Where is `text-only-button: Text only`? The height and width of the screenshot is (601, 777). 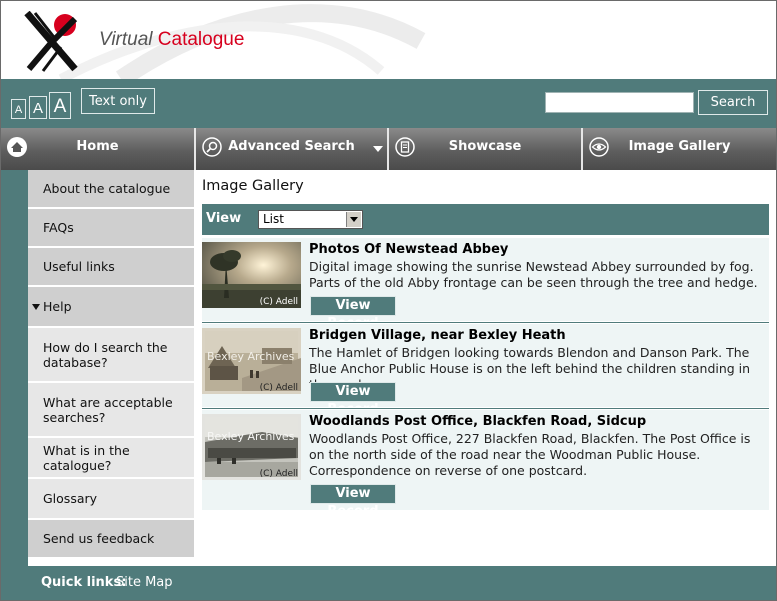
text-only-button: Text only is located at coordinates (118, 101).